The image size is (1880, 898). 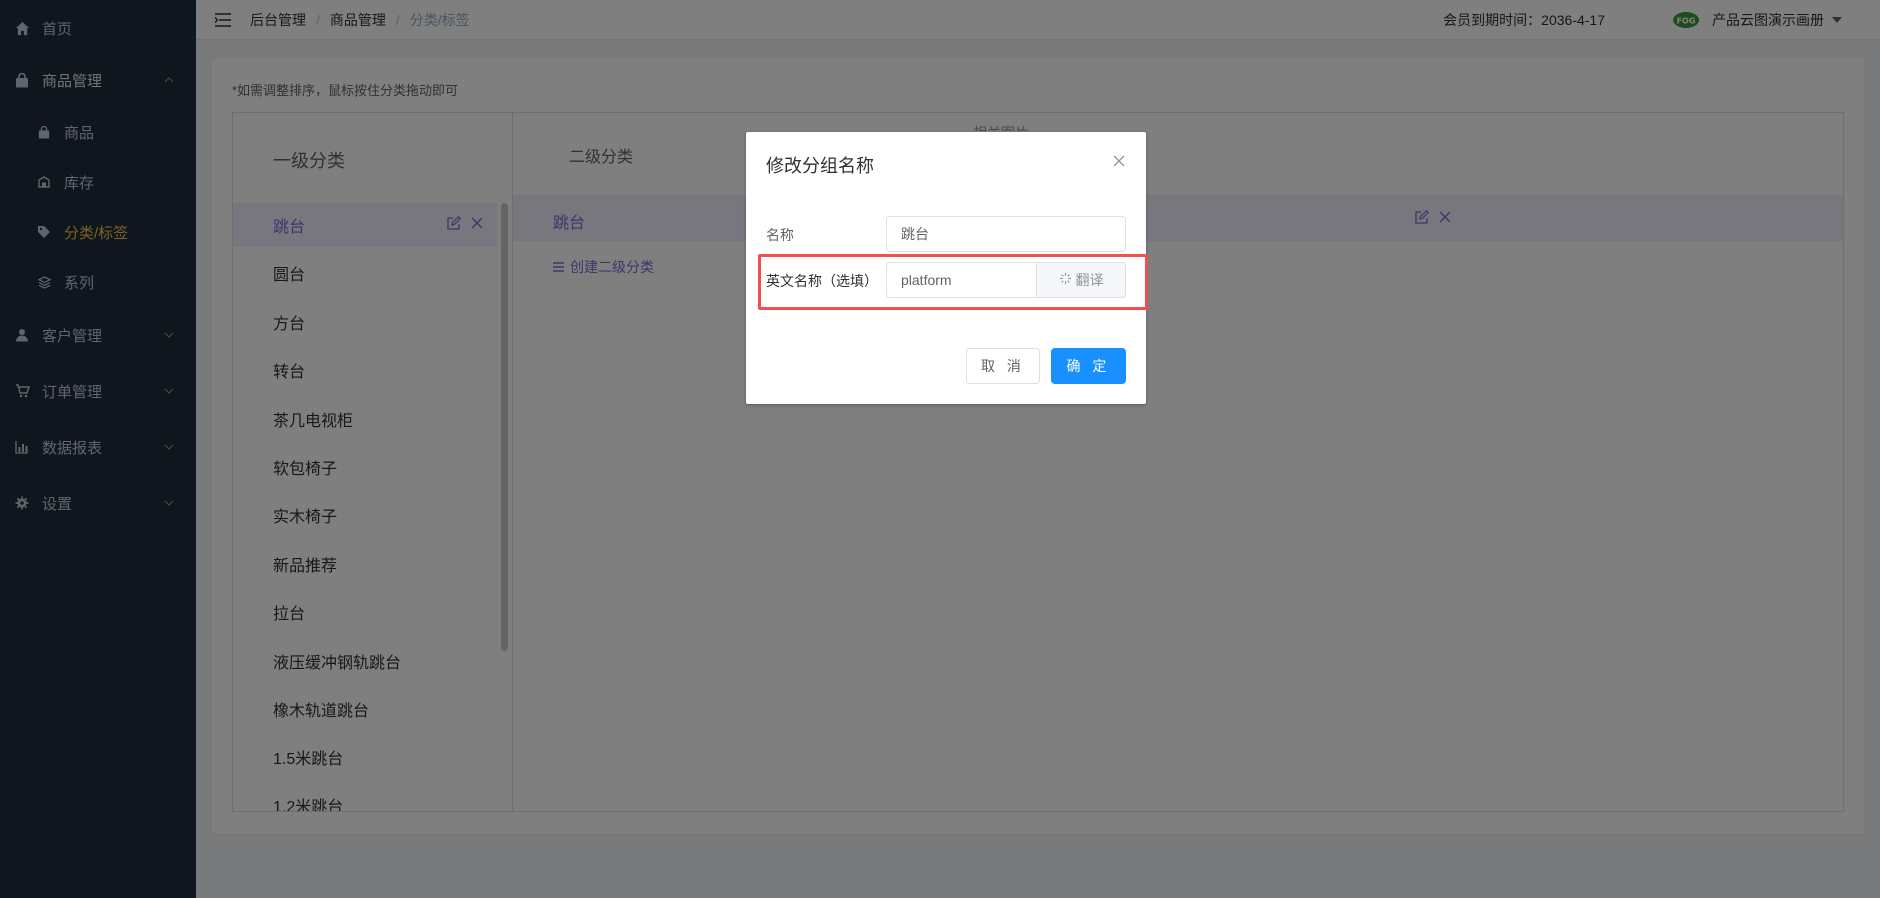 I want to click on dialog-title: 修改分组名称, so click(x=820, y=166).